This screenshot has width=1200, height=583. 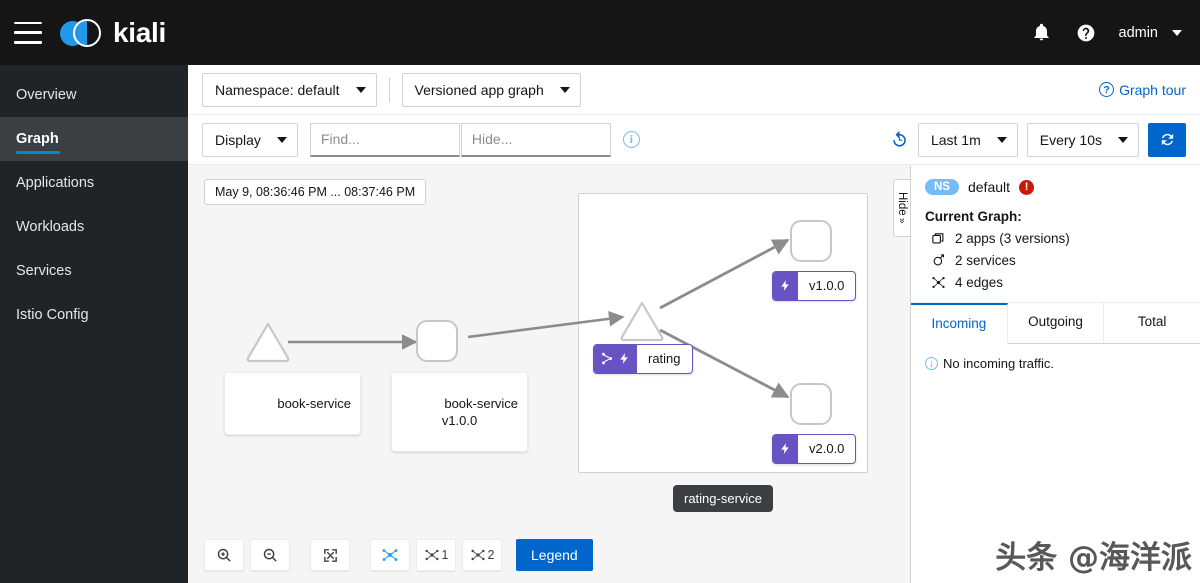 I want to click on hide-input, so click(x=535, y=139).